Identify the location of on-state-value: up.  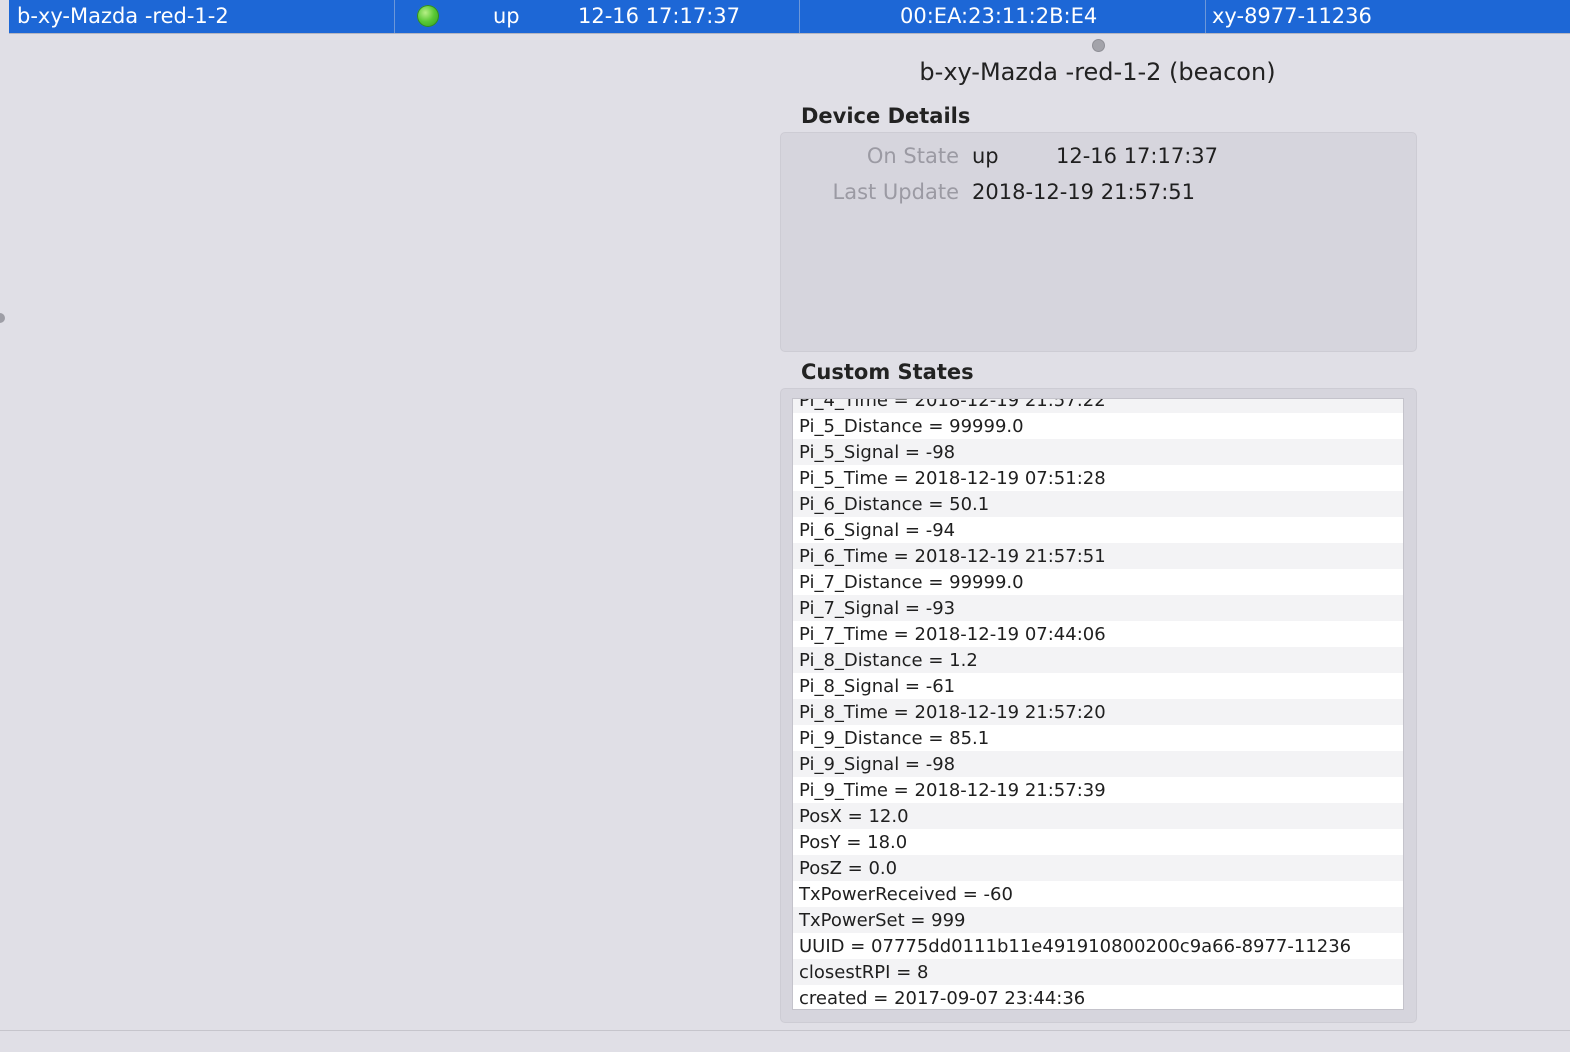
(985, 156).